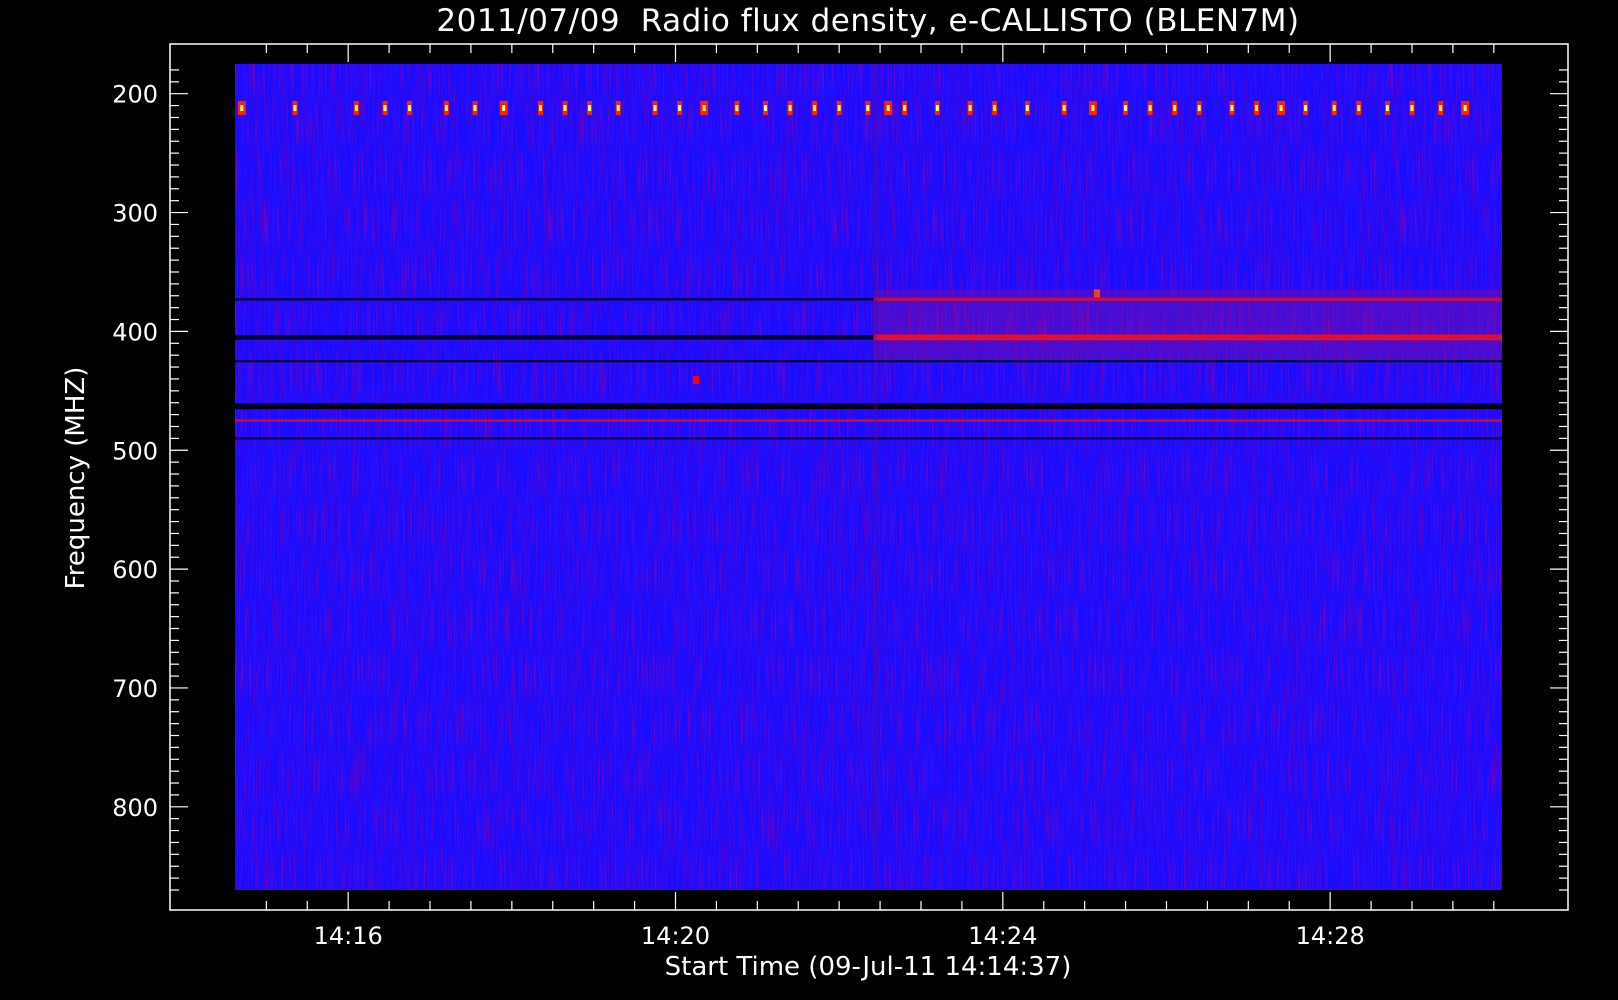  What do you see at coordinates (675, 936) in the screenshot?
I see `x-tick-label: 14:20` at bounding box center [675, 936].